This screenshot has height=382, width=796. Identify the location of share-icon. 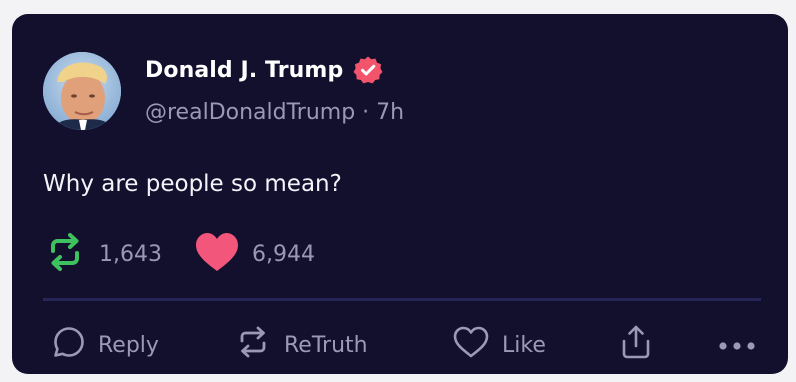
(636, 345).